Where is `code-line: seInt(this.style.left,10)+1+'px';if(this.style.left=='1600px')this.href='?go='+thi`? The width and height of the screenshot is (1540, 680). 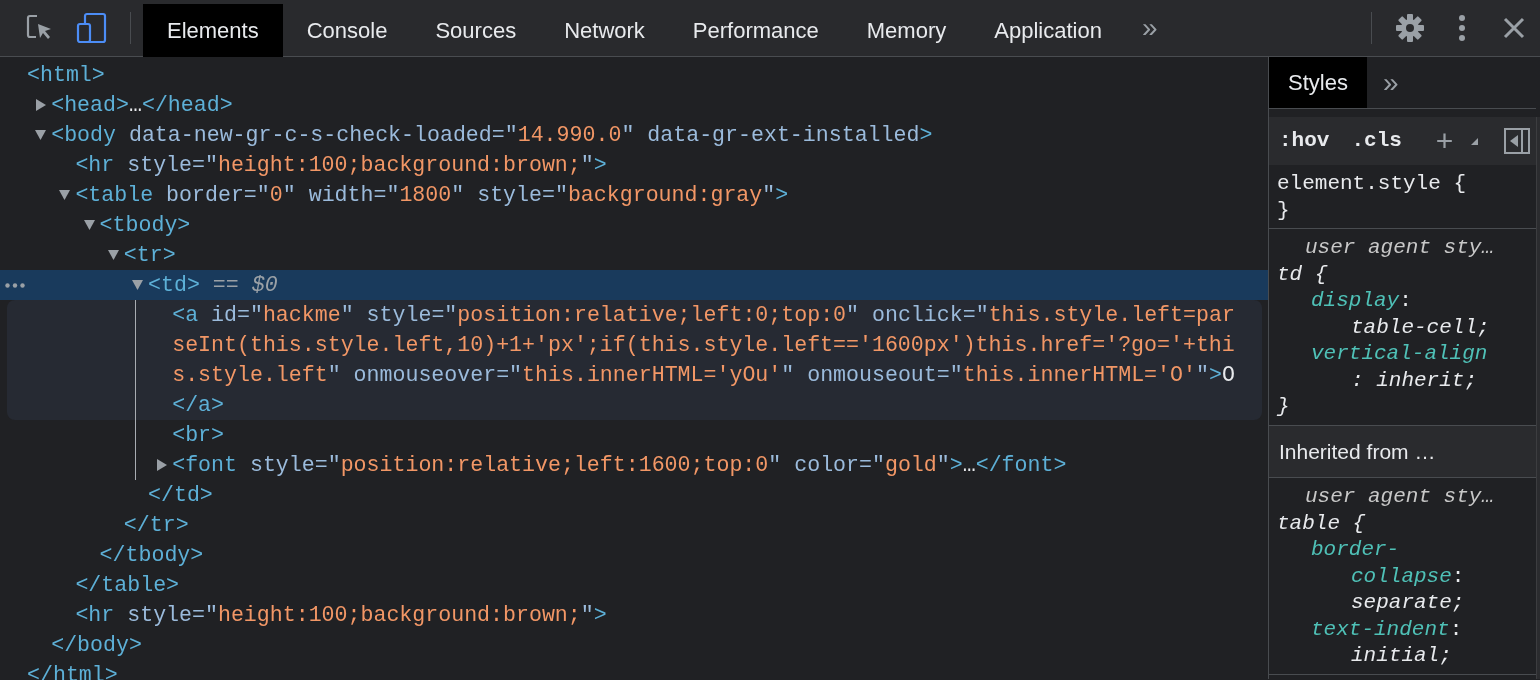 code-line: seInt(this.style.left,10)+1+'px';if(this.style.left=='1600px')this.href='?go='+thi is located at coordinates (703, 345).